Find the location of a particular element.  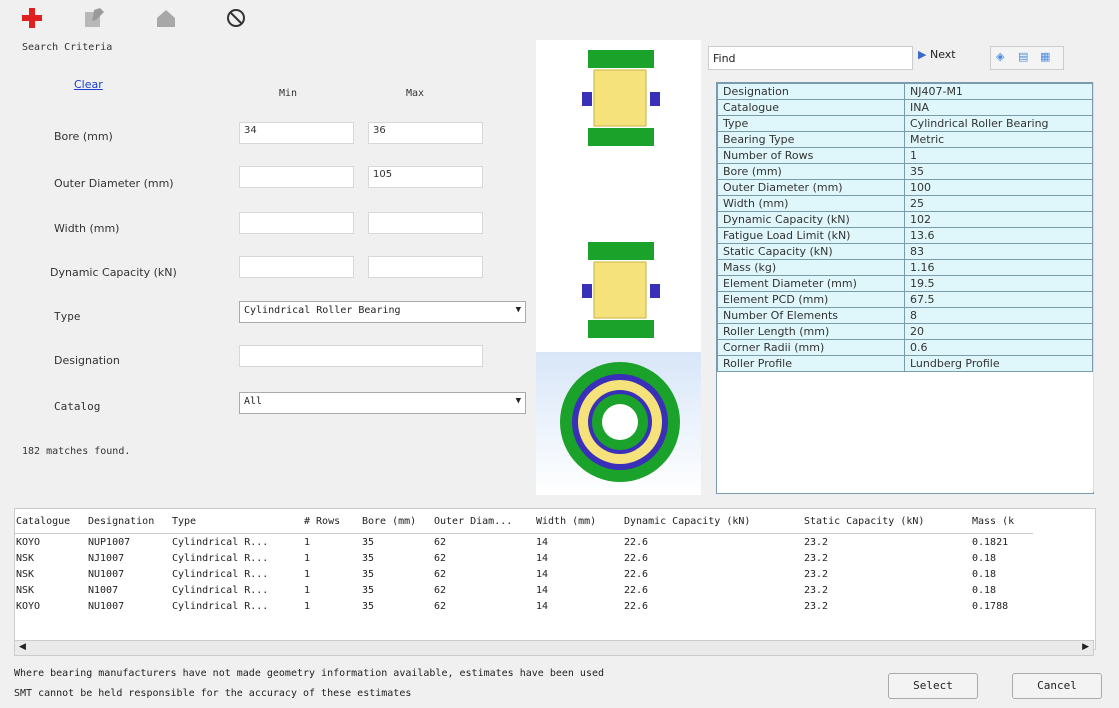

property-row: Bearing Type Metric is located at coordinates (905, 139).